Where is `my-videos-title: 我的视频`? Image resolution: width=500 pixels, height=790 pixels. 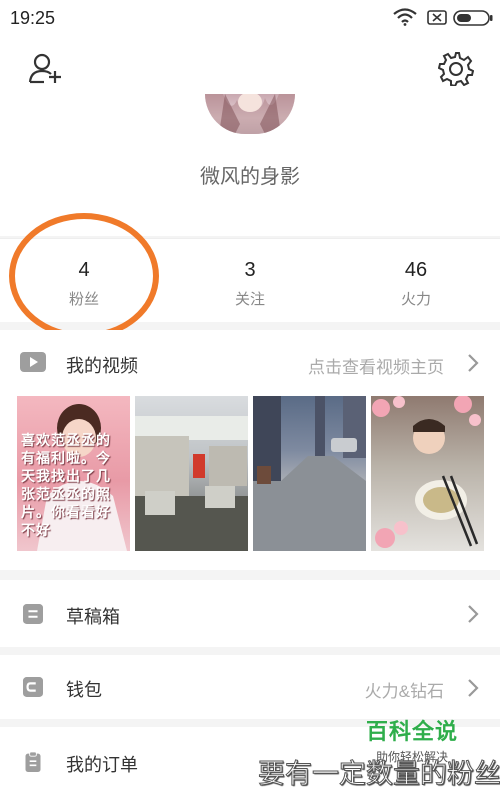 my-videos-title: 我的视频 is located at coordinates (102, 365).